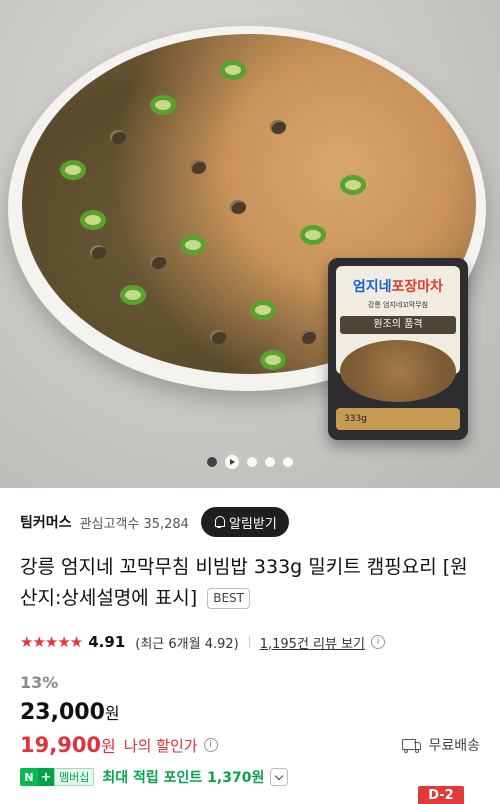  I want to click on package-label: 엄지네포장마차 강릉 엄지네꼬막무침 원조의 품격, so click(398, 334).